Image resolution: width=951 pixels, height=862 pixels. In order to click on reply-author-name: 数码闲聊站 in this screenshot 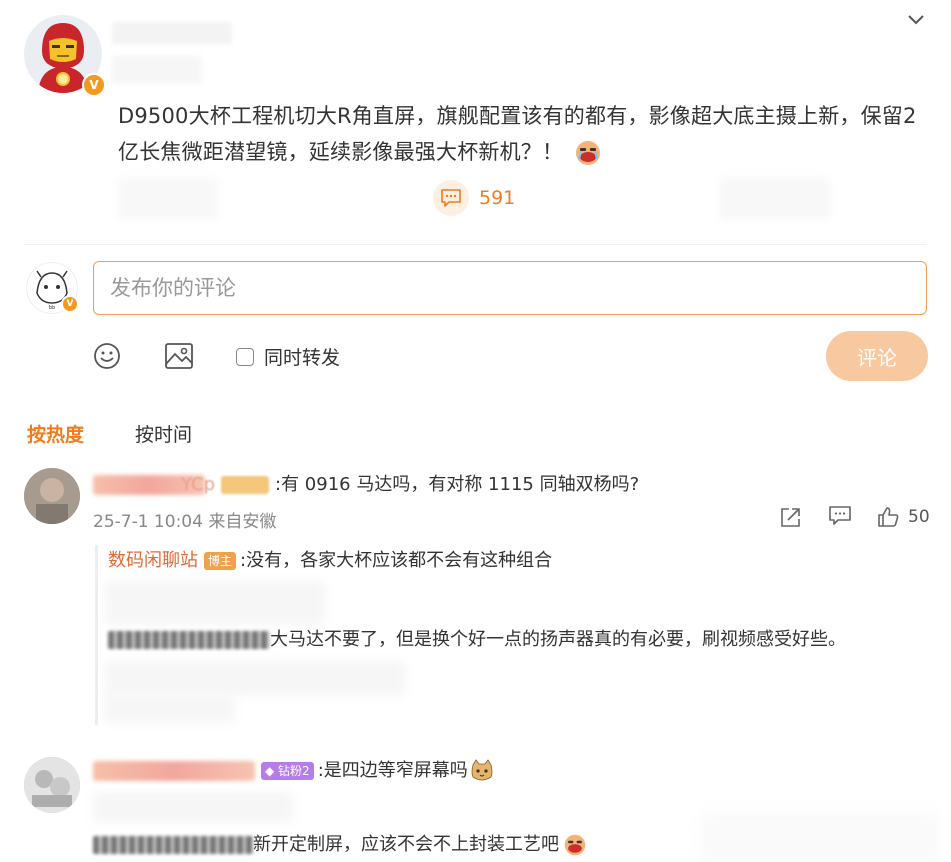, I will do `click(153, 561)`.